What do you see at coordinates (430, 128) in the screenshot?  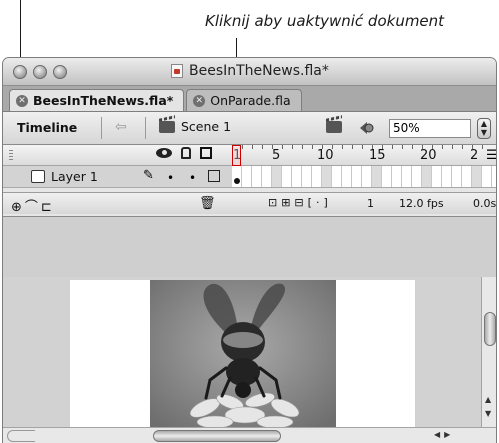 I see `zoom-input: 50%` at bounding box center [430, 128].